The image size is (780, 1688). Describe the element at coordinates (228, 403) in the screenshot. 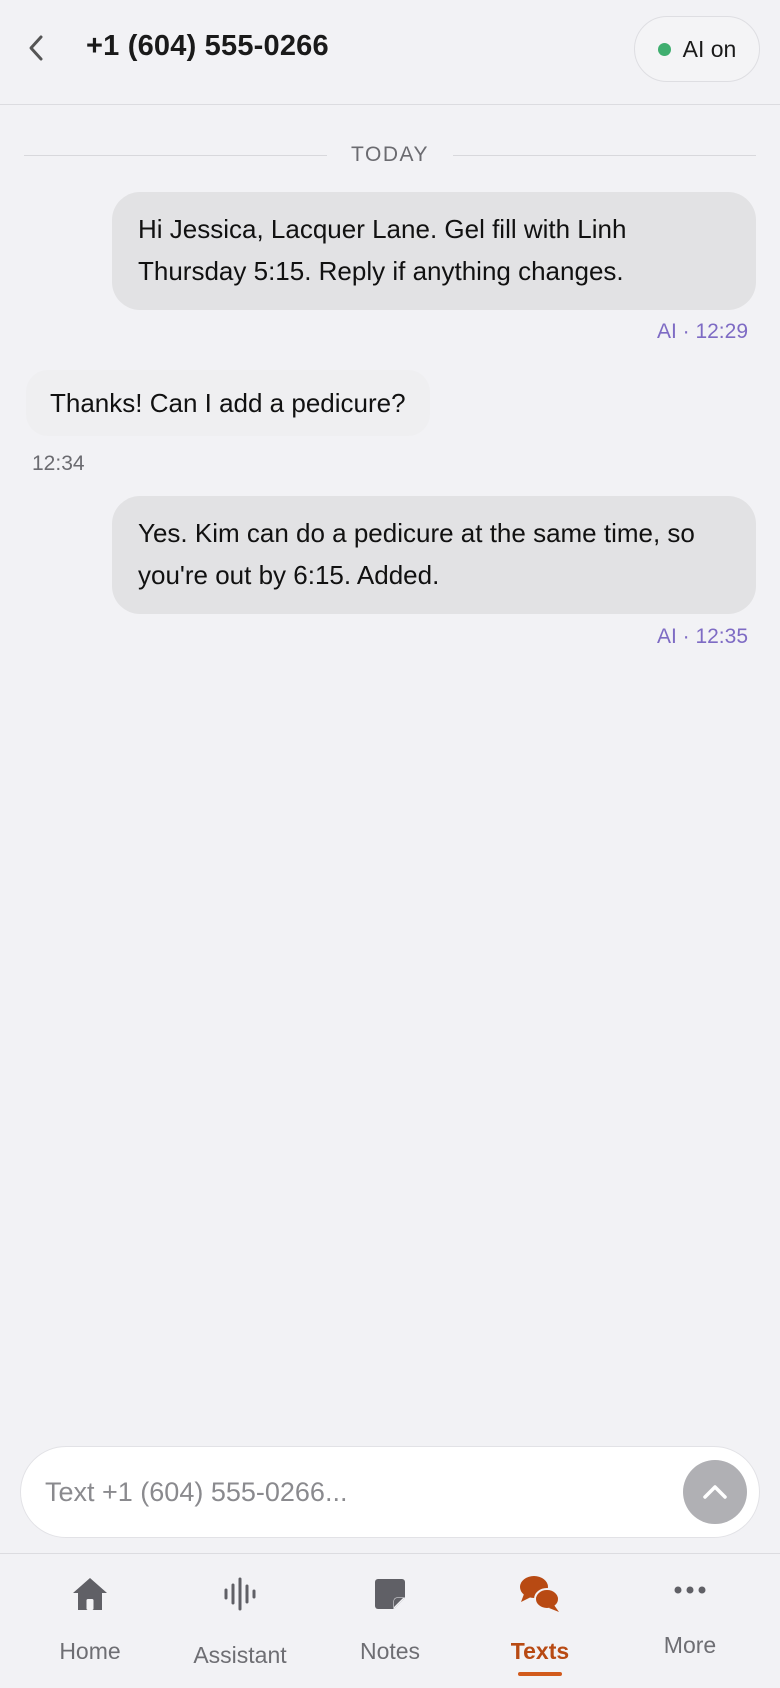

I see `message-bubble-incoming: Thanks! Can I add a pedicure?` at that location.